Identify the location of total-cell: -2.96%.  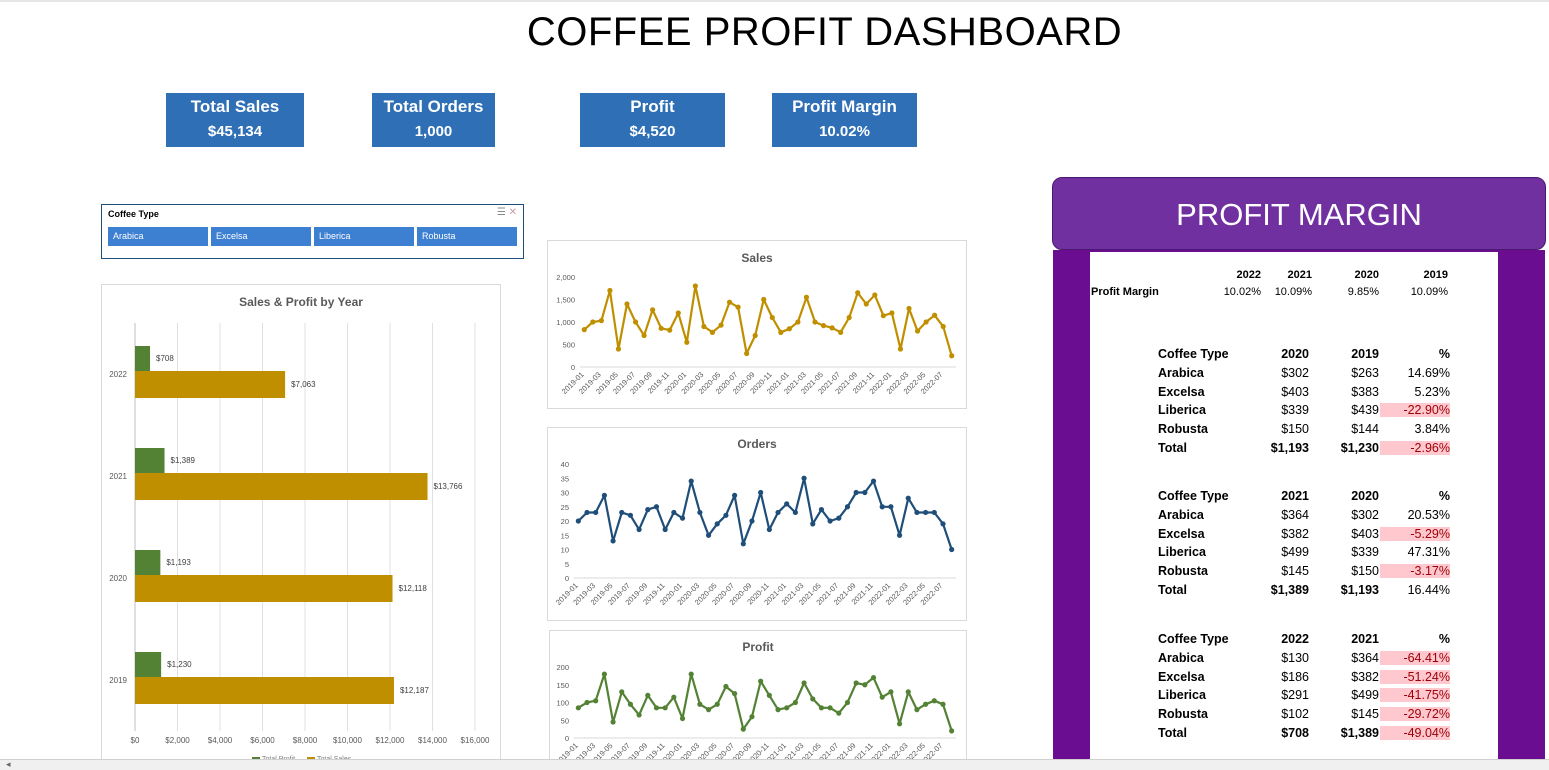
(1415, 448).